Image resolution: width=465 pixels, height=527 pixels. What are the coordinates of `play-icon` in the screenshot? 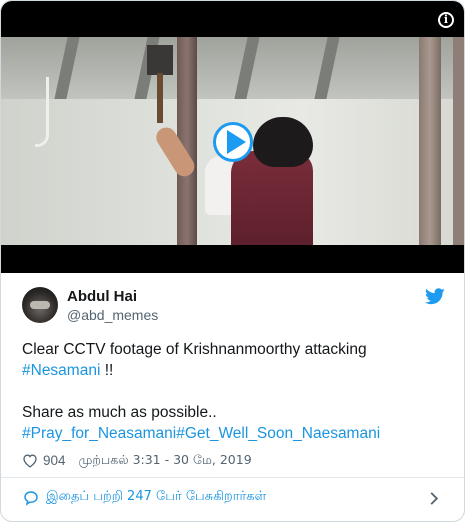 It's located at (233, 142).